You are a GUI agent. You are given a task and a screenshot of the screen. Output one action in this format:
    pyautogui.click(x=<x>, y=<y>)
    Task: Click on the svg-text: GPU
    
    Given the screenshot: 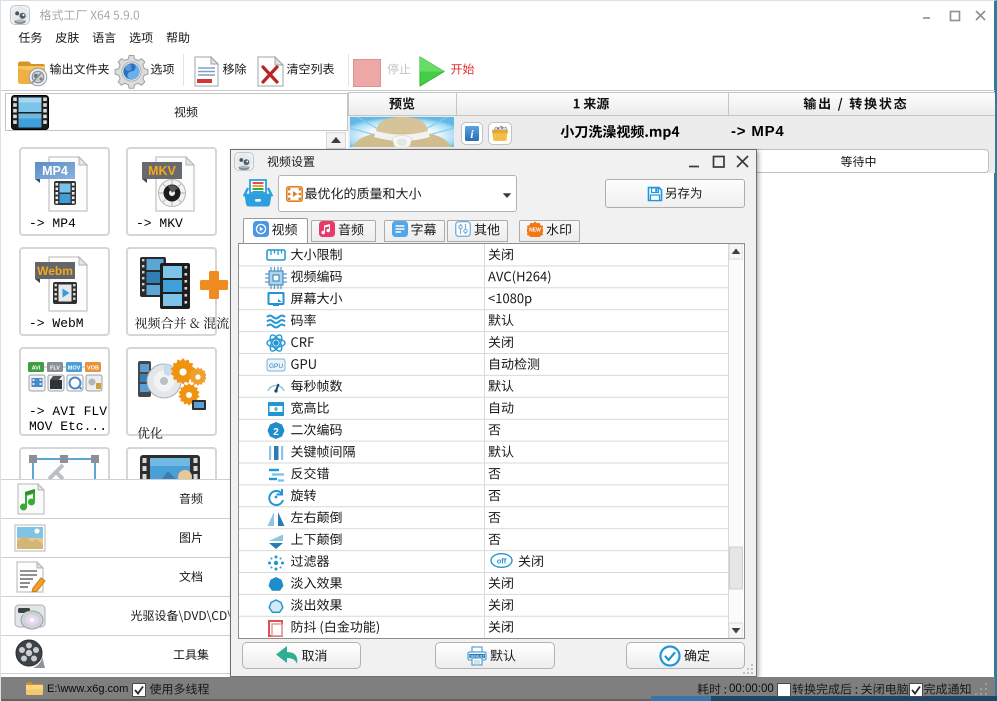 What is the action you would take?
    pyautogui.click(x=276, y=366)
    